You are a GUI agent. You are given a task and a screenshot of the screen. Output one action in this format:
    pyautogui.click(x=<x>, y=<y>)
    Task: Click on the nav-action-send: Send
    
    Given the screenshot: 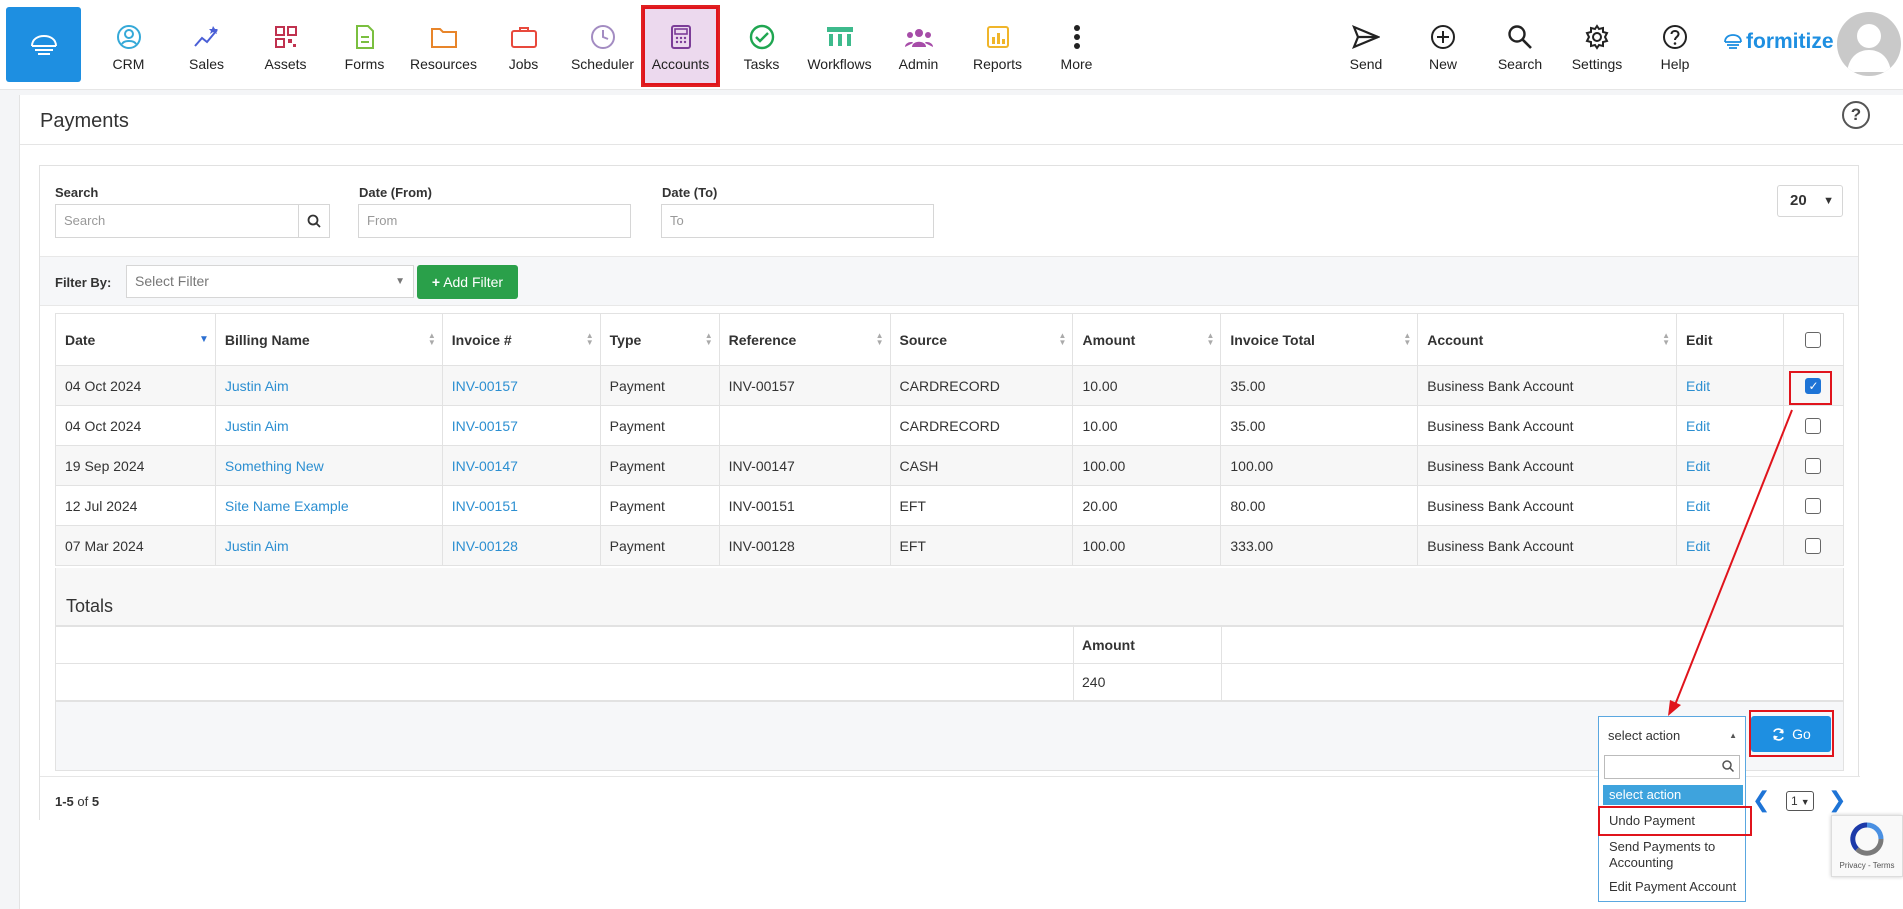 What is the action you would take?
    pyautogui.click(x=1366, y=46)
    